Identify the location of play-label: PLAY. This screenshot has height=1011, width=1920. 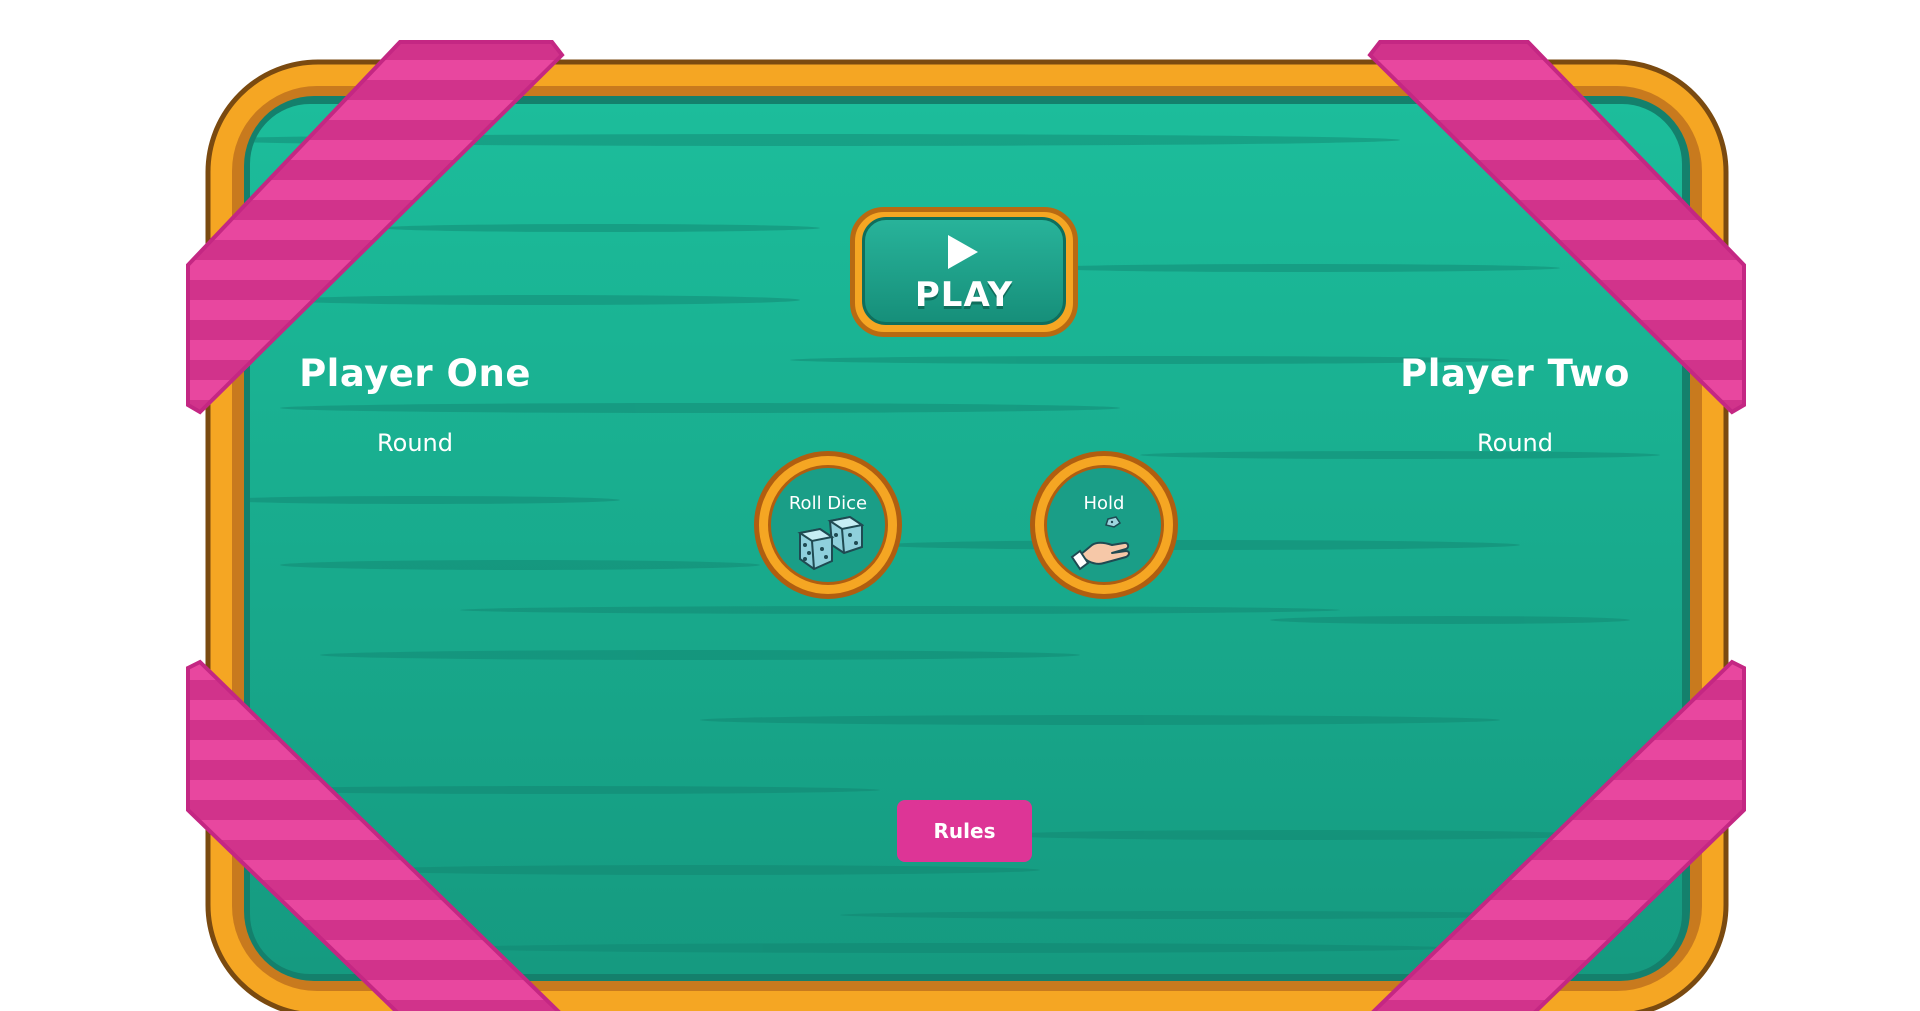
(964, 295).